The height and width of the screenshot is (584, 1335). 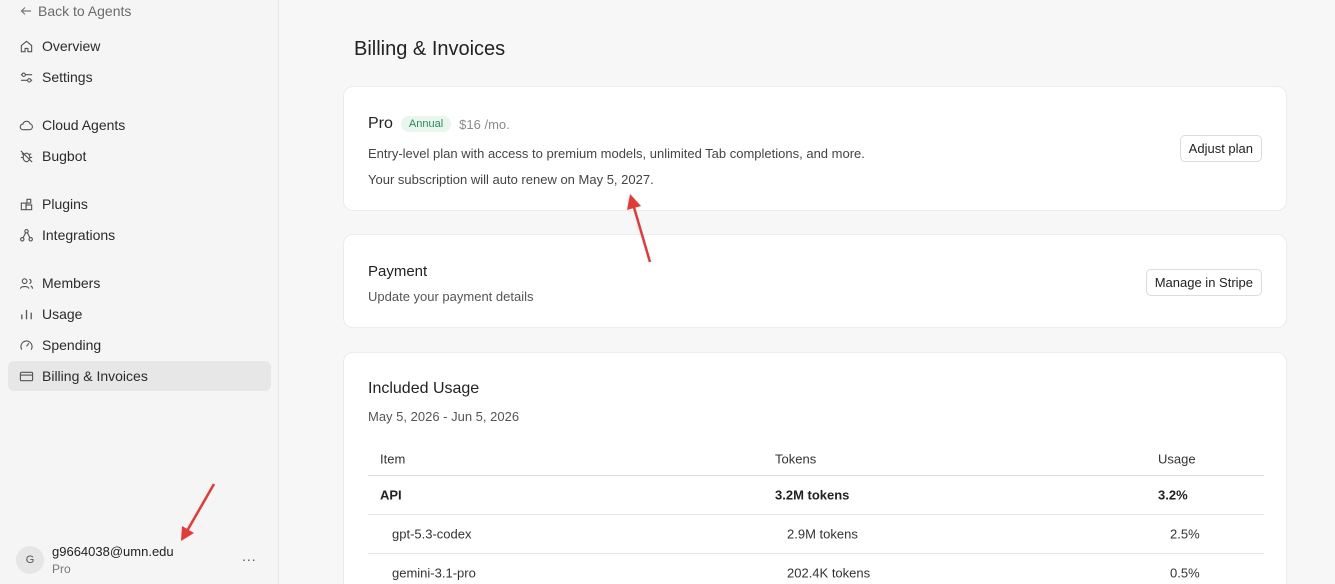 I want to click on user-plan: Pro, so click(x=61, y=569).